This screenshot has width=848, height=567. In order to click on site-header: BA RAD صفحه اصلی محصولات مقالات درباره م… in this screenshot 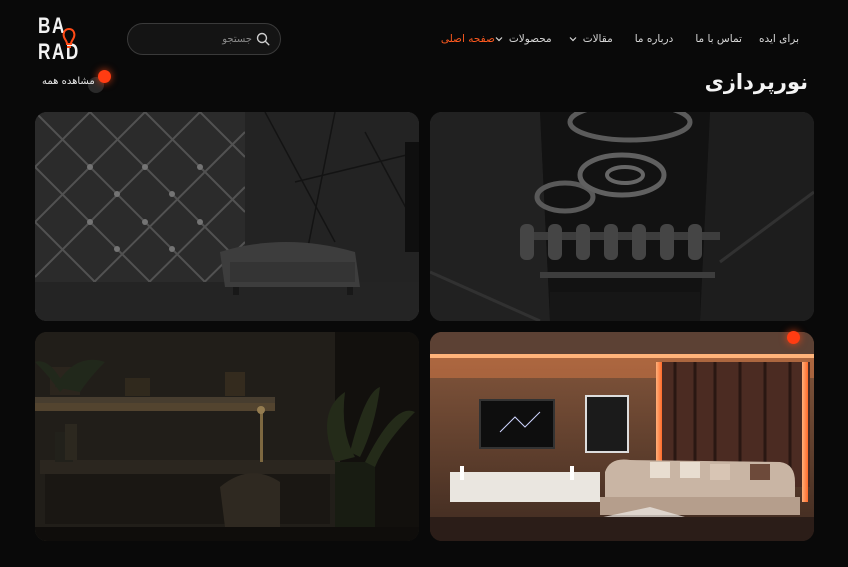, I will do `click(424, 39)`.